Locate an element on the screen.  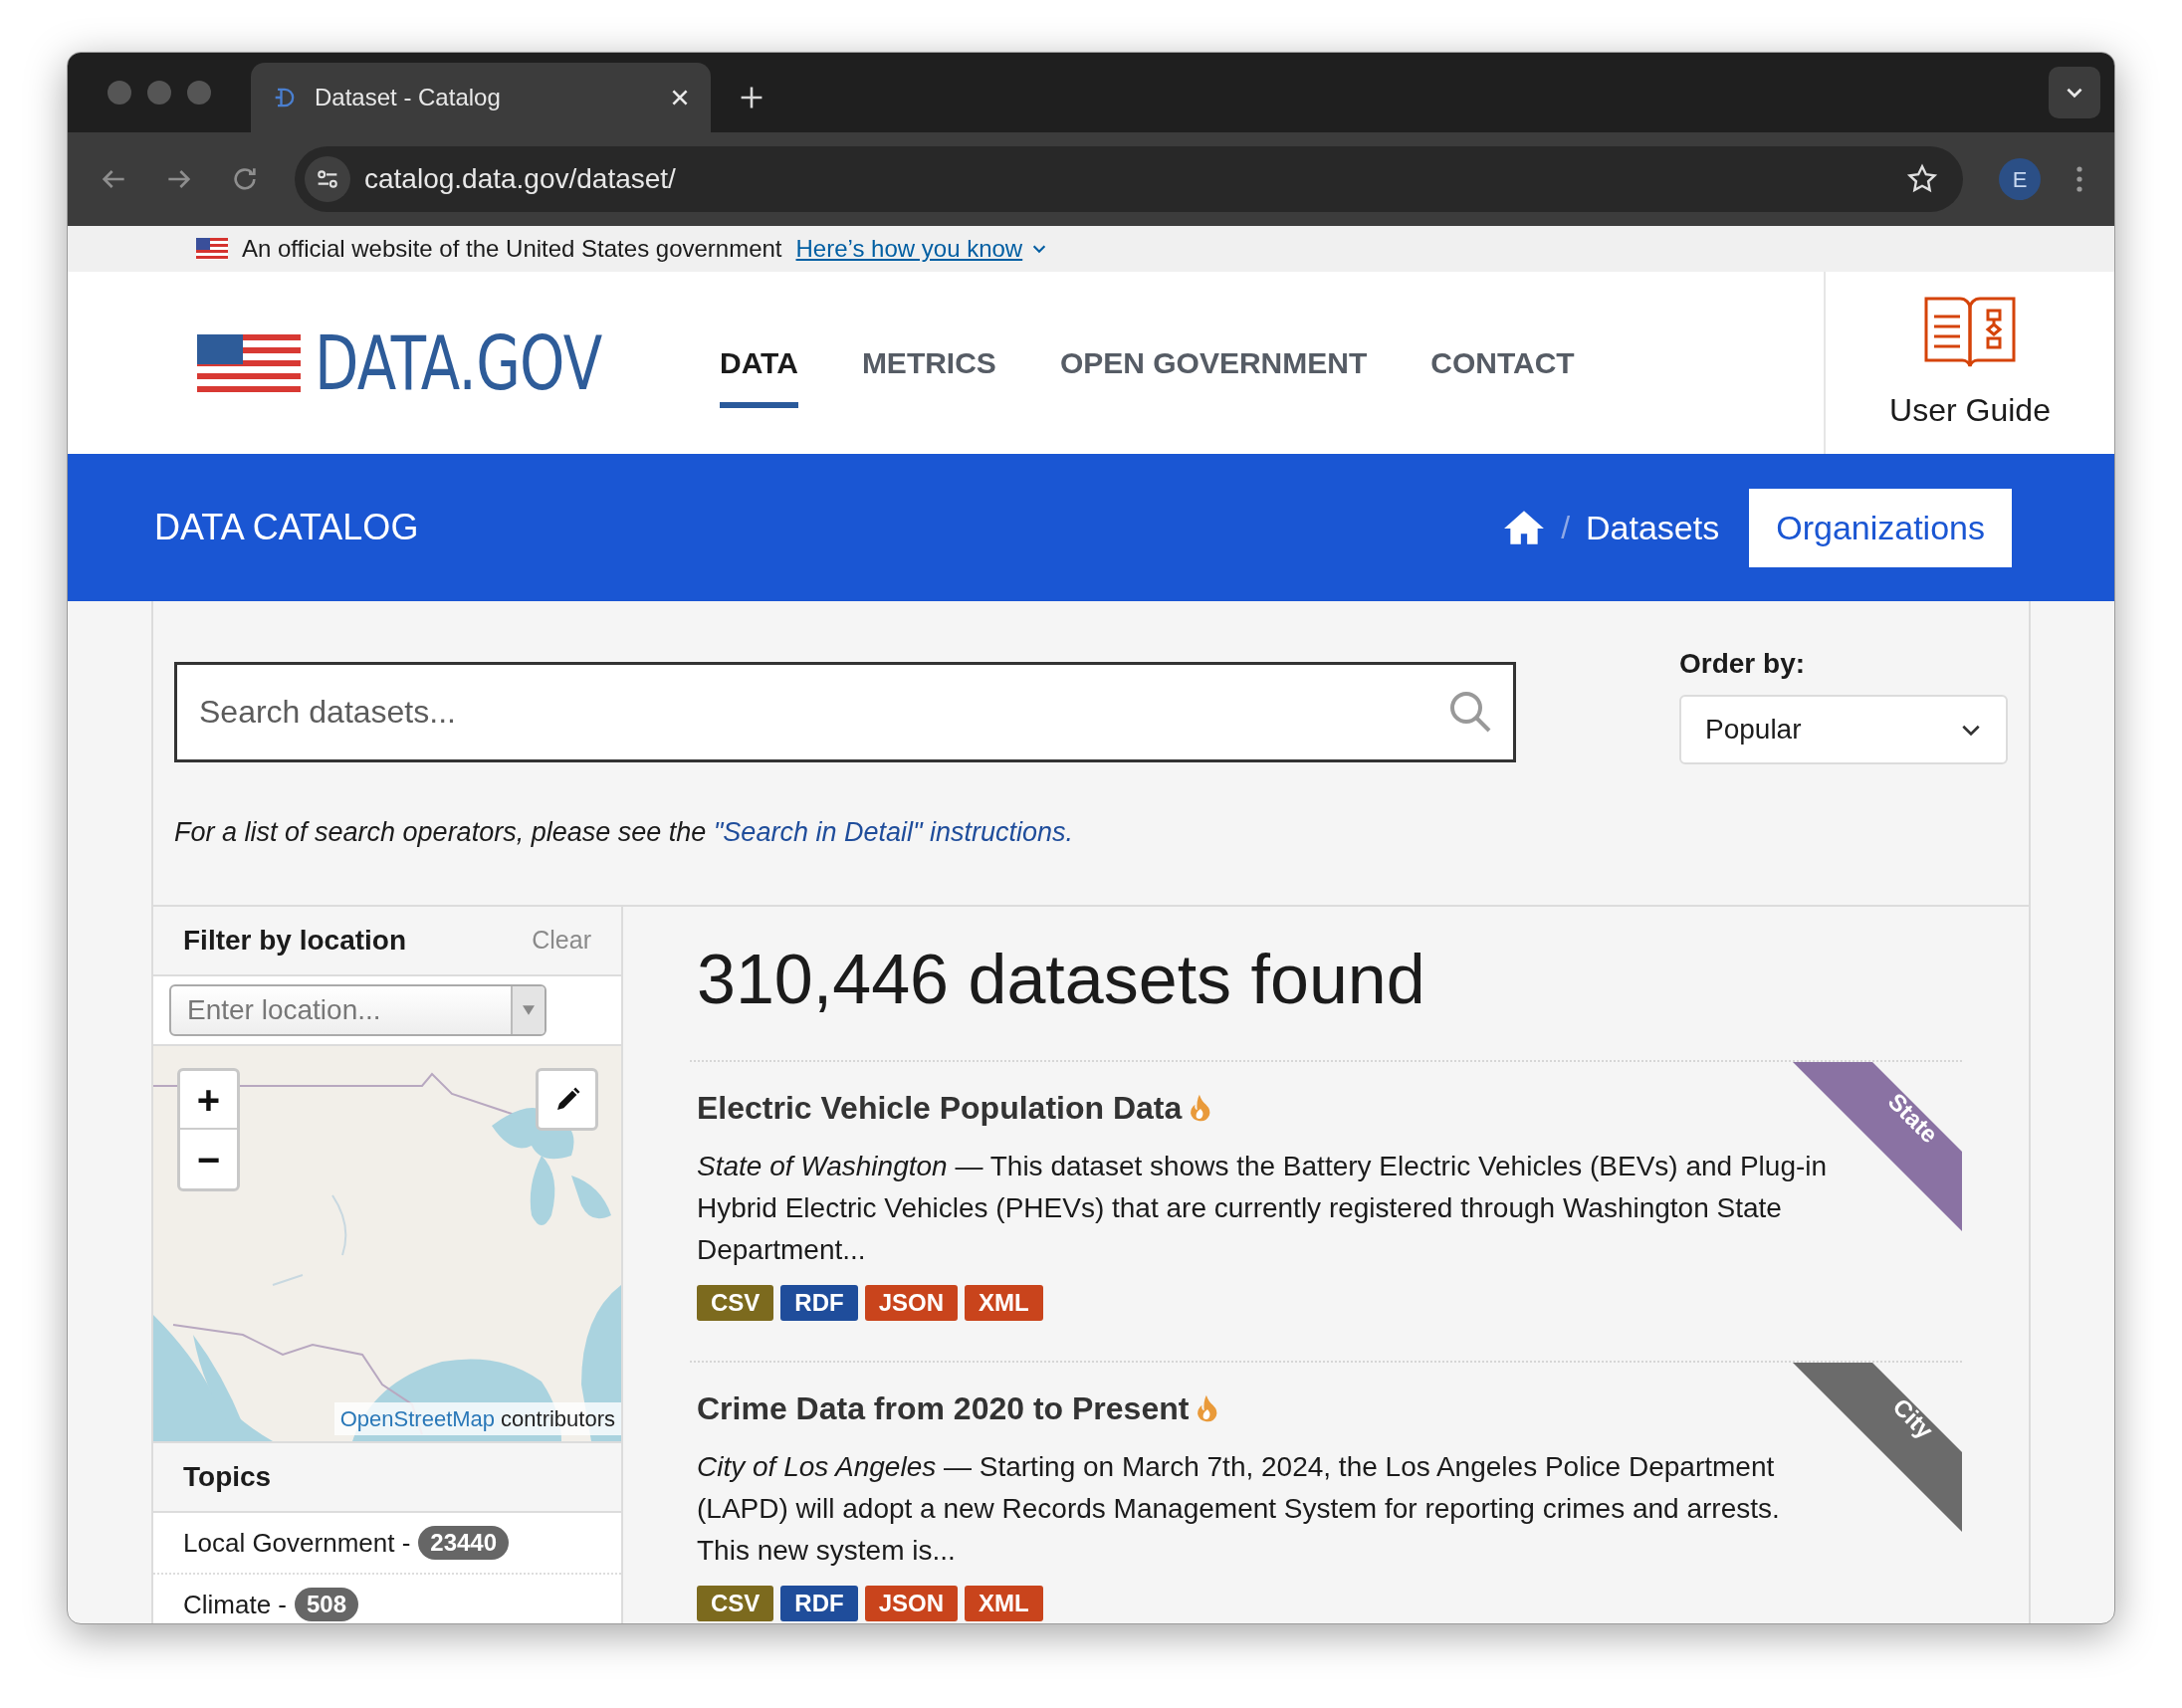
home-icon is located at coordinates (1525, 527).